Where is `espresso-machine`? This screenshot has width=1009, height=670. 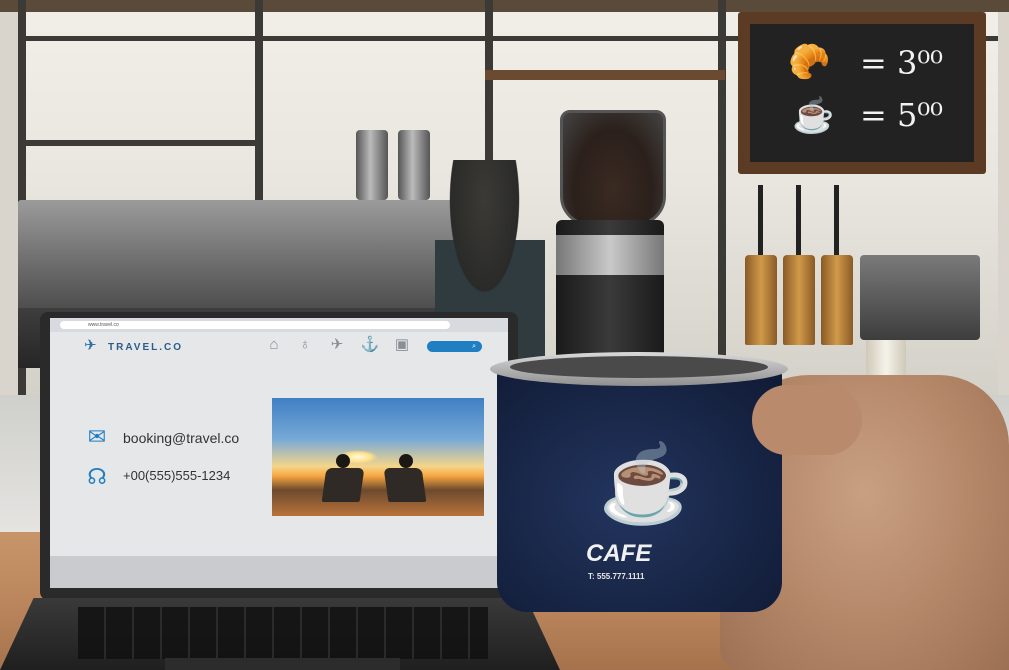
espresso-machine is located at coordinates (238, 255).